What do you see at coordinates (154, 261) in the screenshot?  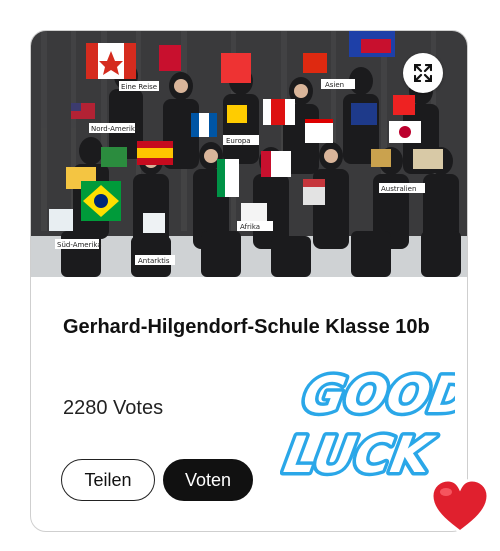 I see `sign-label: Antarktis` at bounding box center [154, 261].